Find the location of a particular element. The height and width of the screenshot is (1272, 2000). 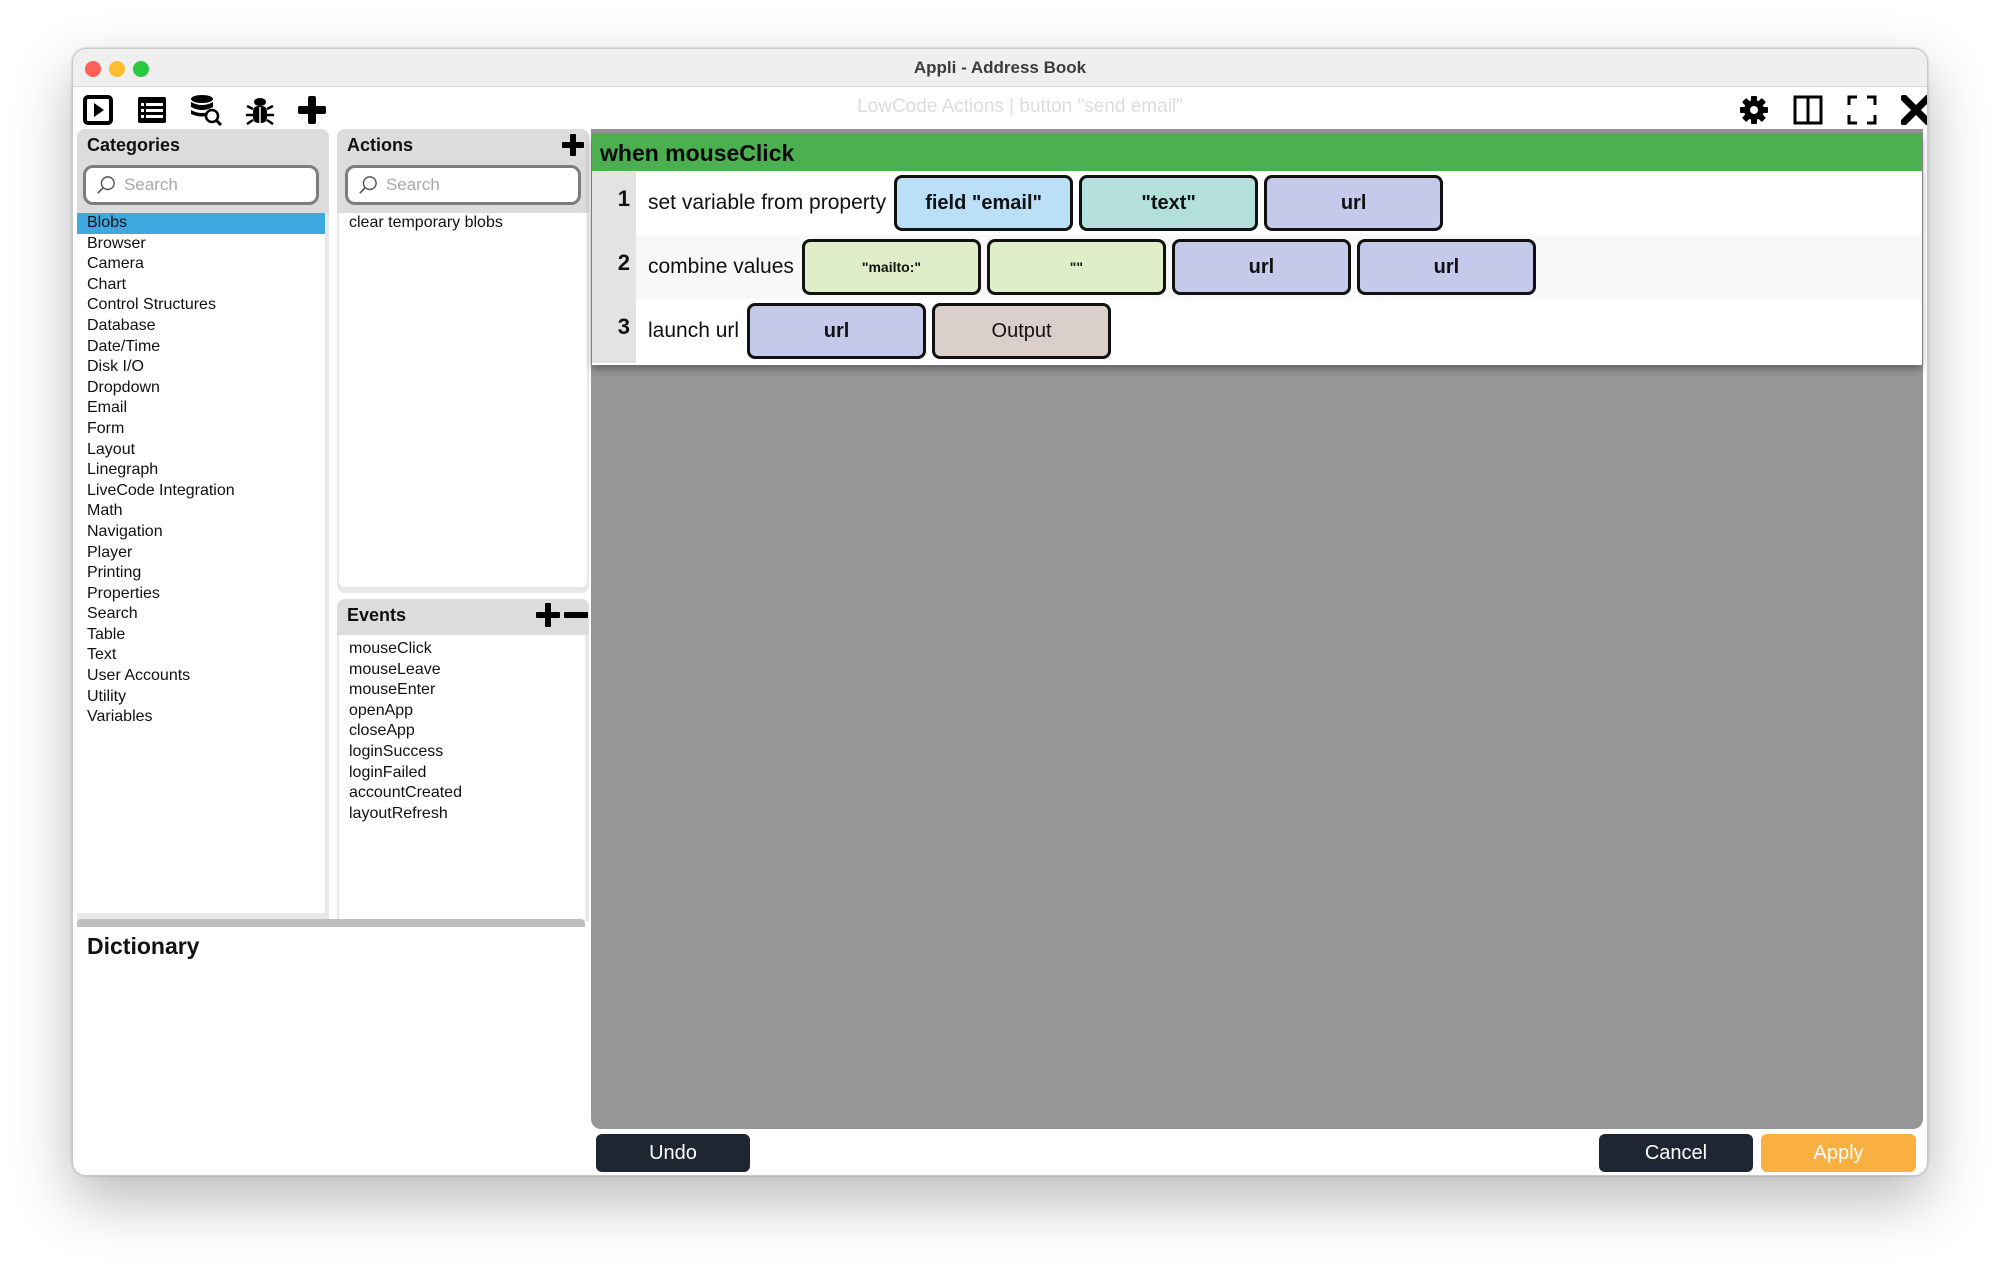

event-item: loginSuccess is located at coordinates (462, 752).